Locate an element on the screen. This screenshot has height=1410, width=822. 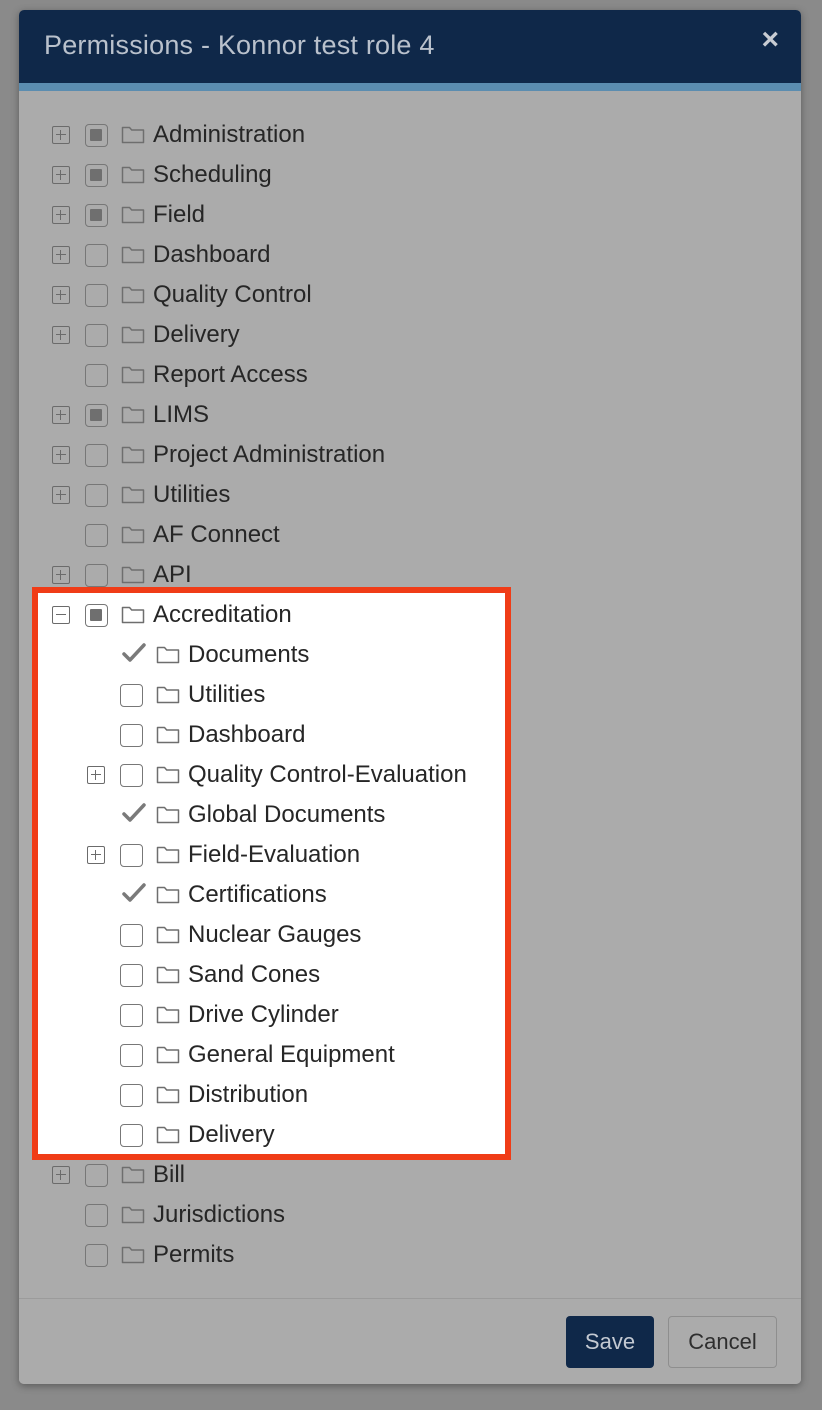
tree-item: Field is located at coordinates (399, 215).